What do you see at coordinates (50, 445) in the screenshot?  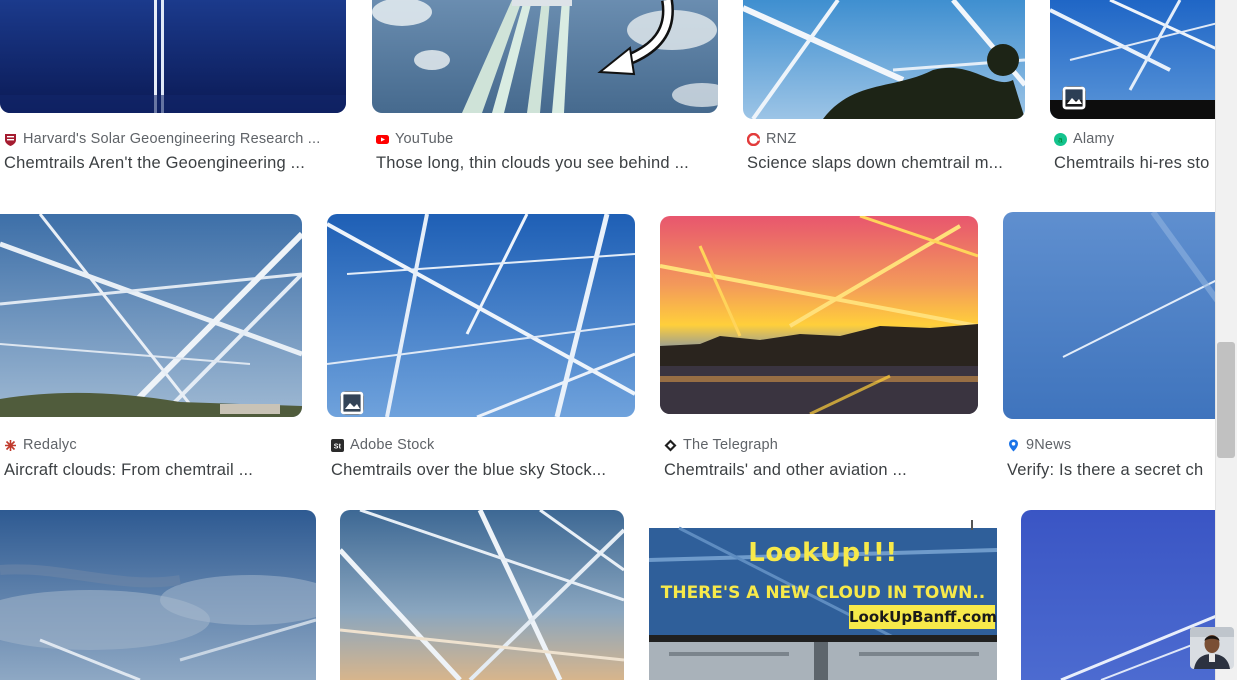 I see `source-name: Redalyc` at bounding box center [50, 445].